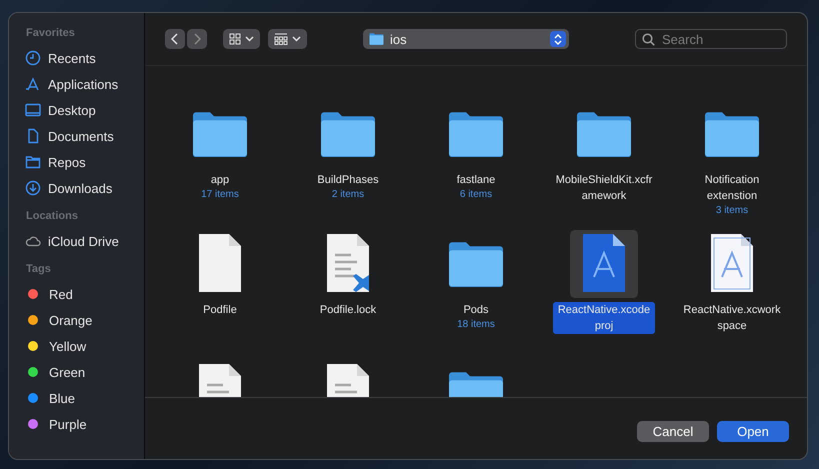  Describe the element at coordinates (604, 318) in the screenshot. I see `file-name: ReactNative.xcodeproj` at that location.